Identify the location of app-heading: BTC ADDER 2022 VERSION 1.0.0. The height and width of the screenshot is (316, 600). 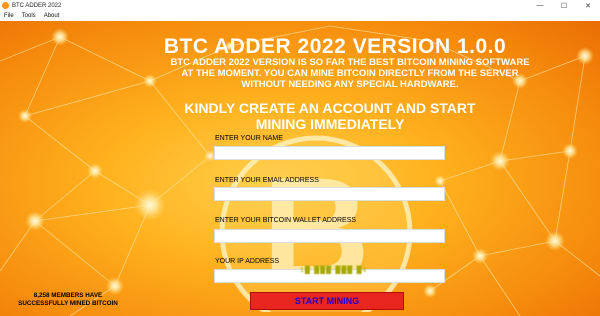
(335, 46).